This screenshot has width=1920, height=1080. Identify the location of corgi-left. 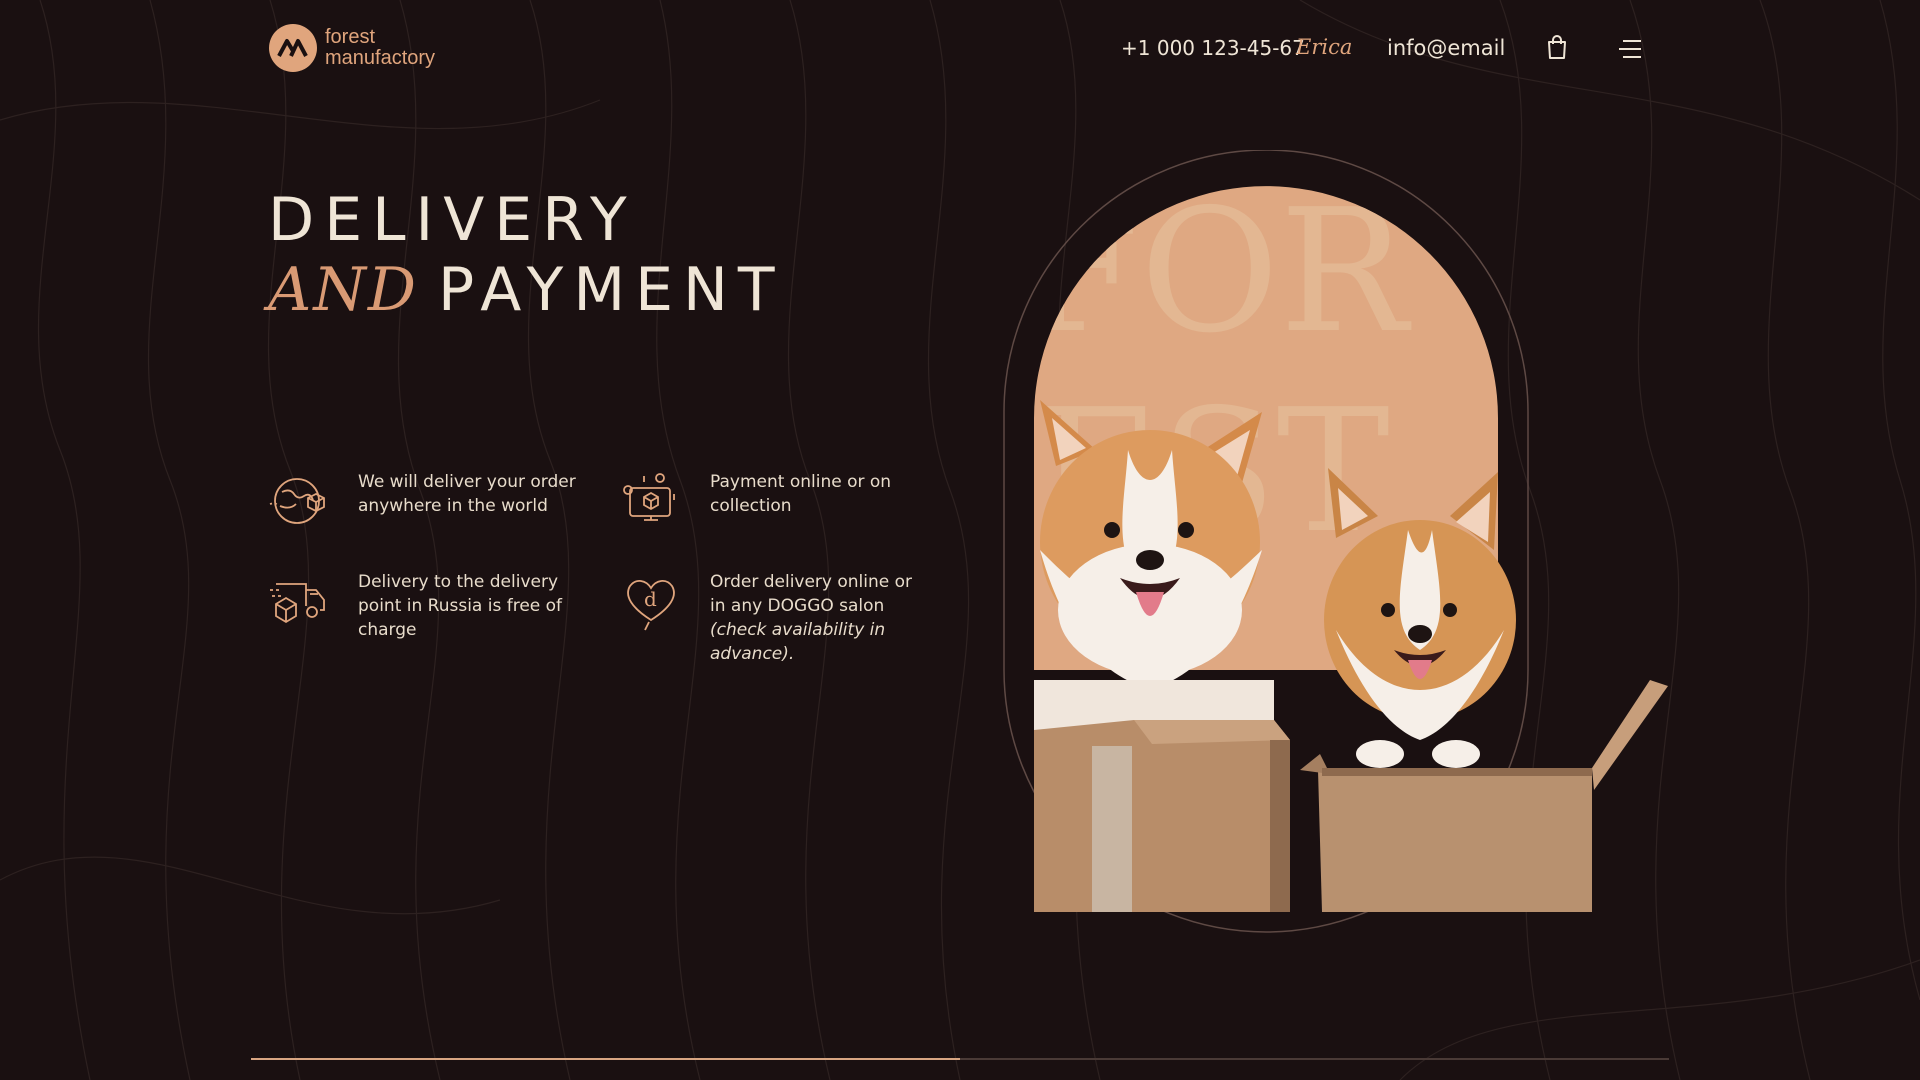
(1154, 580).